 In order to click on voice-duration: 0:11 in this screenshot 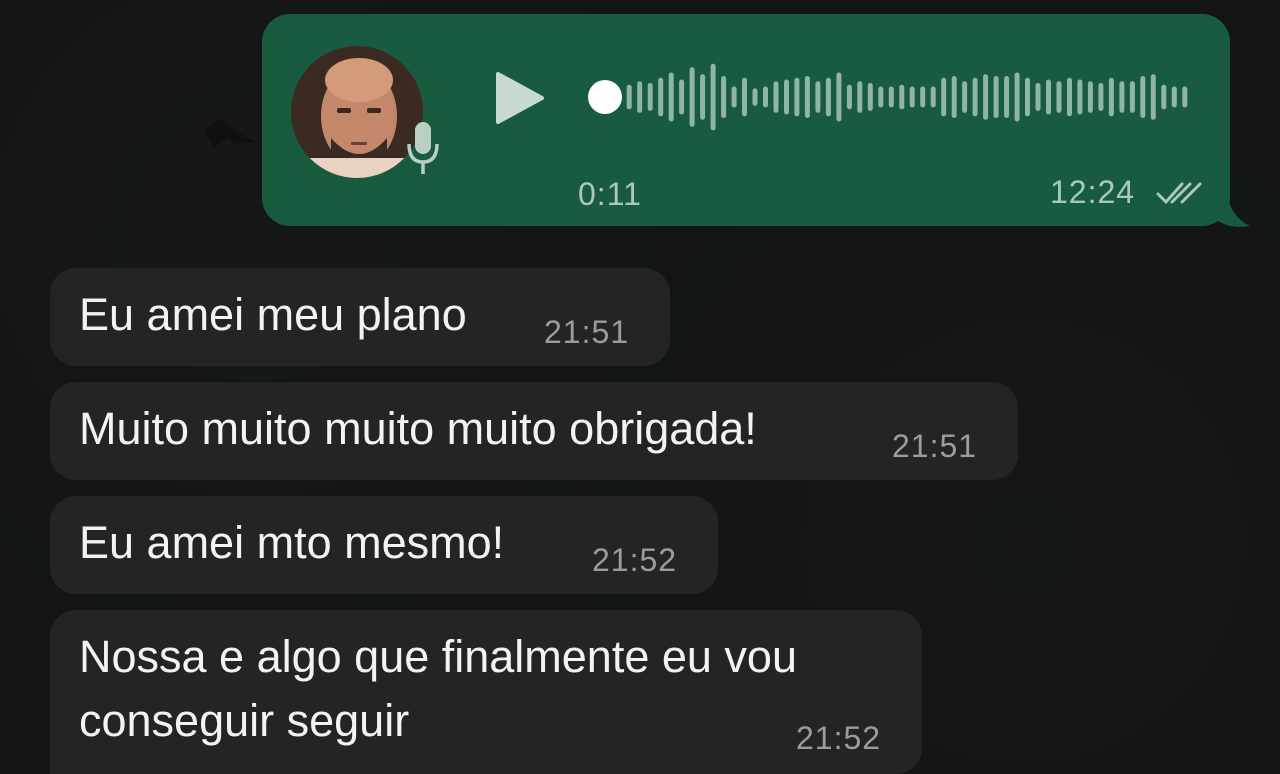, I will do `click(610, 194)`.